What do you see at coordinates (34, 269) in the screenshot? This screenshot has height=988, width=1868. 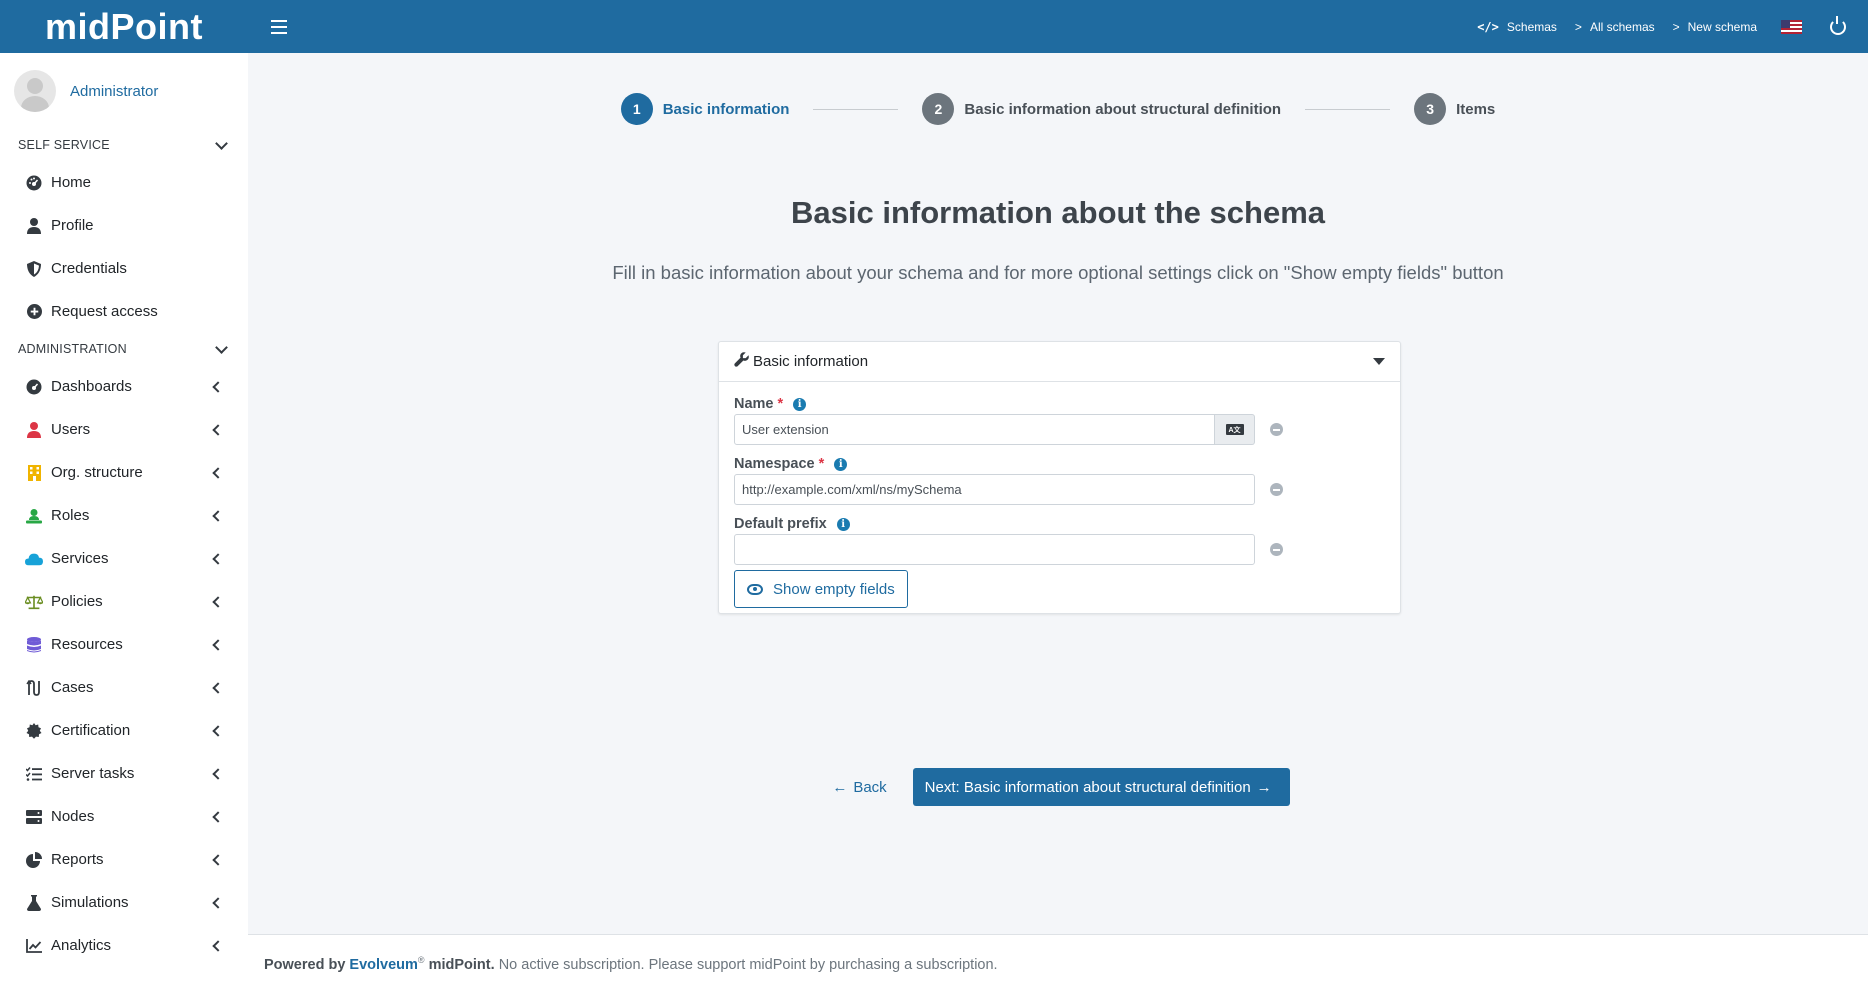 I see `shield-icon` at bounding box center [34, 269].